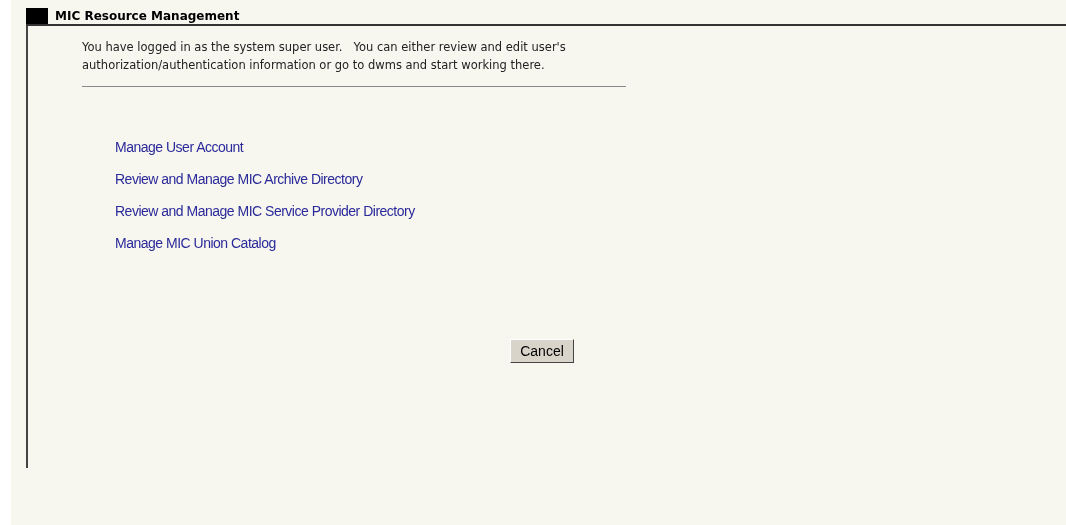  I want to click on nav-link: Manage MIC Union Catalog, so click(195, 243).